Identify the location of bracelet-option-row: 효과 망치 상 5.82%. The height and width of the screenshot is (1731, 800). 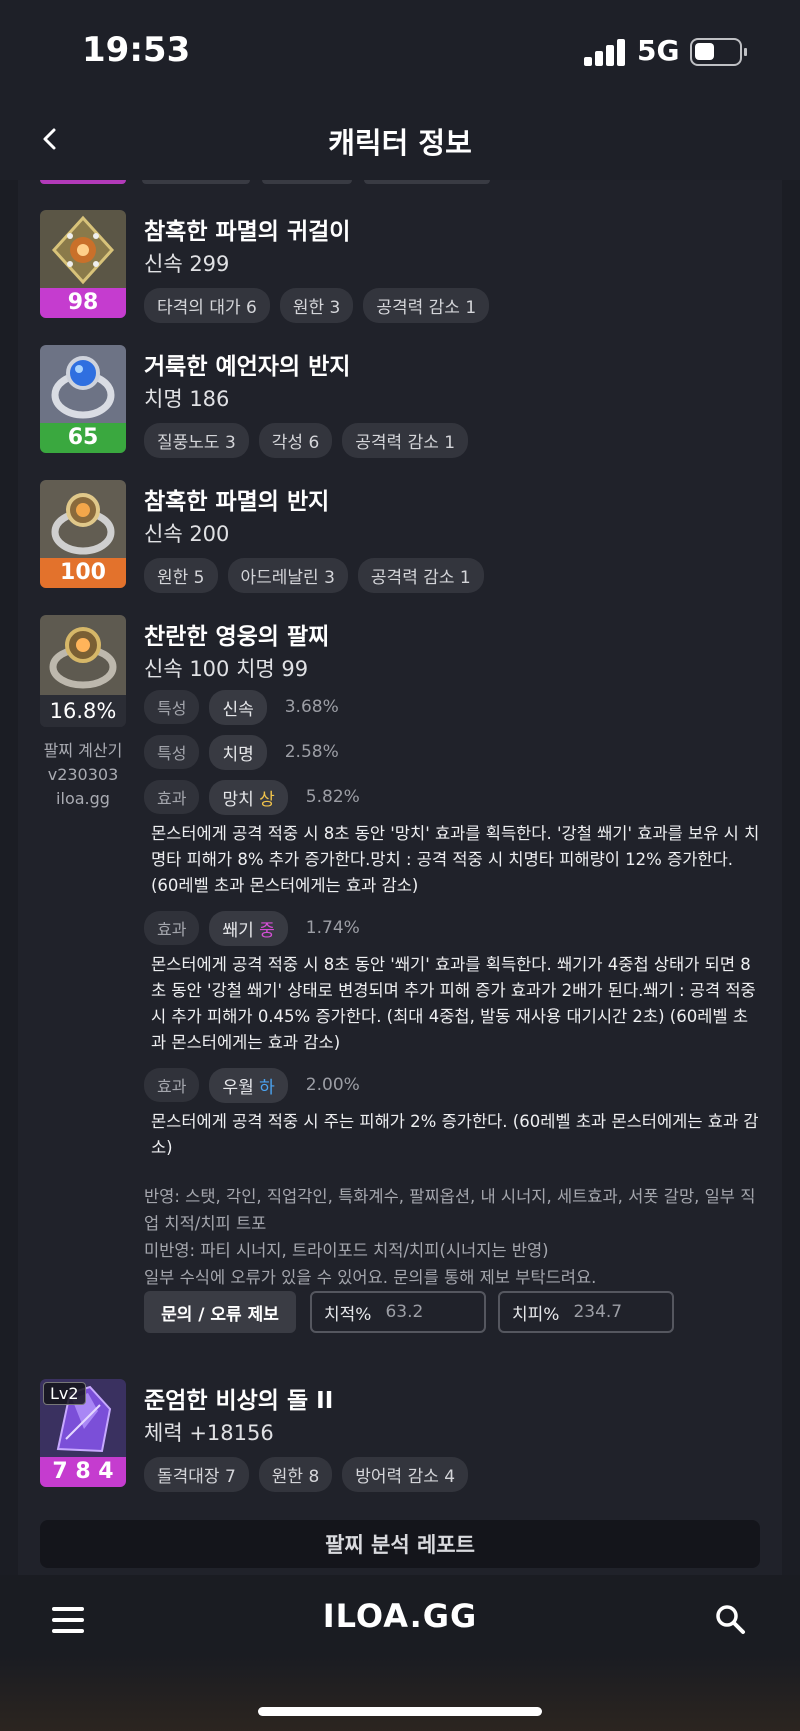
(252, 797).